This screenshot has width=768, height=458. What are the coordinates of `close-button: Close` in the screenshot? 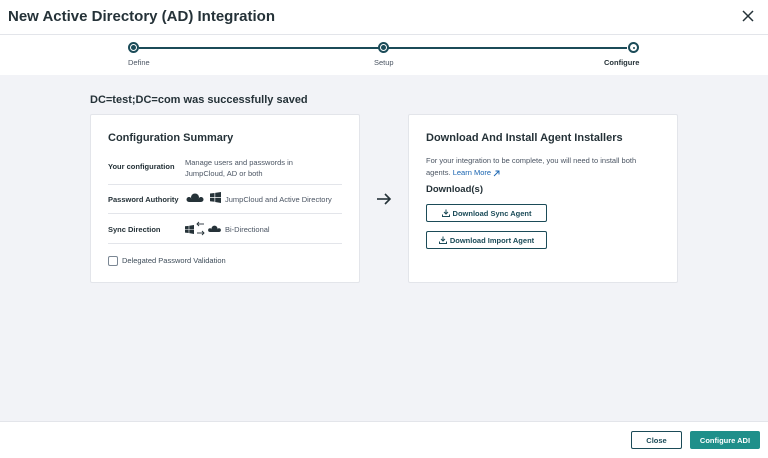 It's located at (656, 440).